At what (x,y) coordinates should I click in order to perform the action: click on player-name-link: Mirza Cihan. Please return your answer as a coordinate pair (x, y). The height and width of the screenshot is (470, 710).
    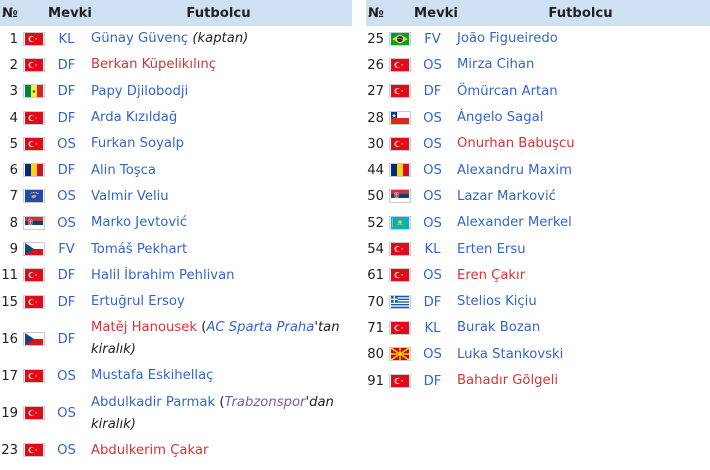
    Looking at the image, I should click on (495, 64).